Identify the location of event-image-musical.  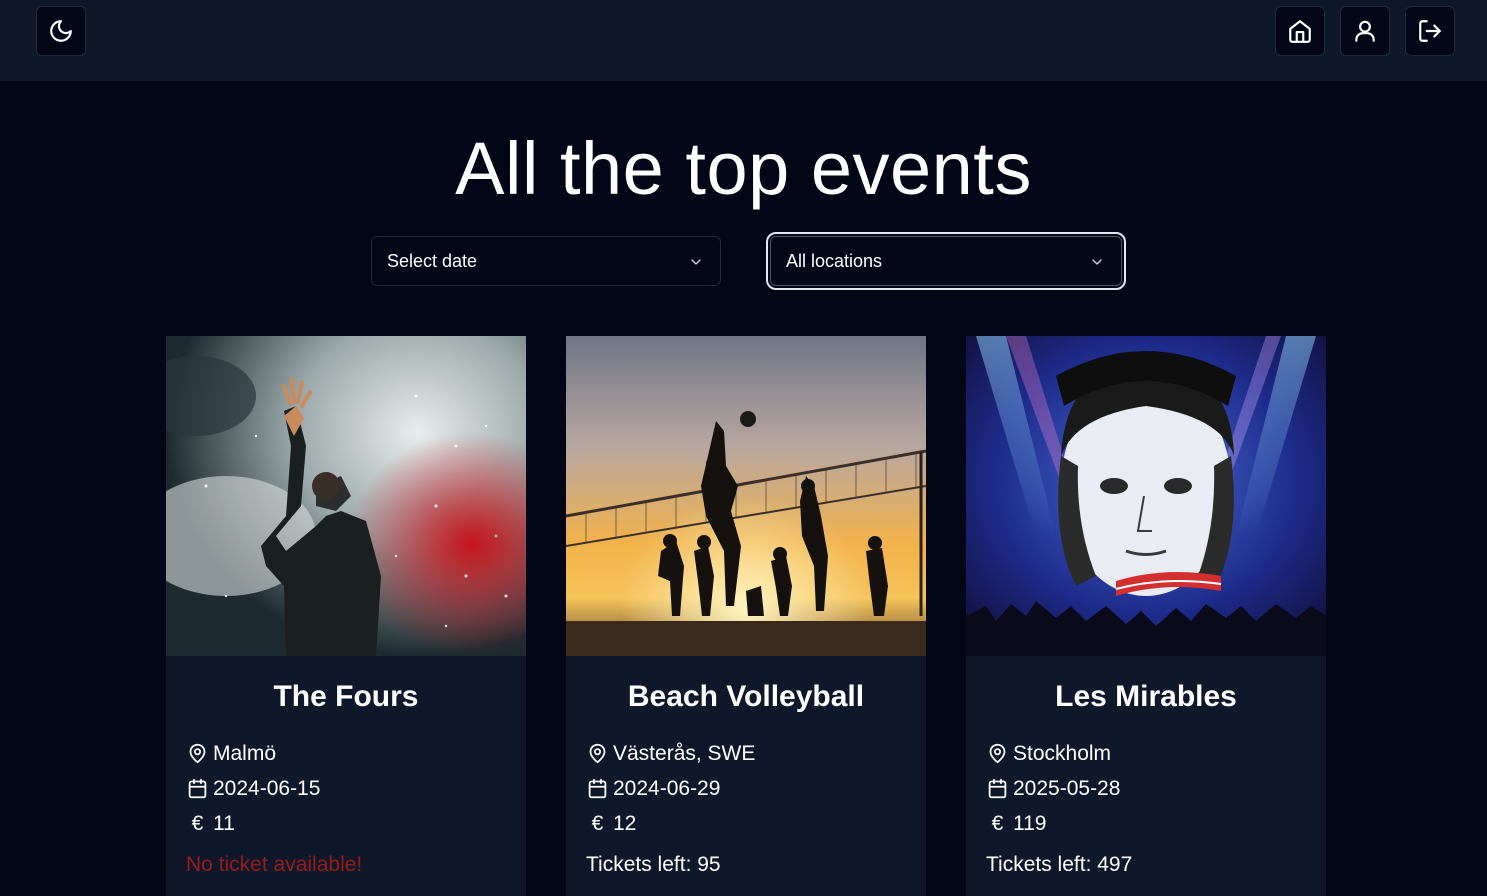
(1146, 496).